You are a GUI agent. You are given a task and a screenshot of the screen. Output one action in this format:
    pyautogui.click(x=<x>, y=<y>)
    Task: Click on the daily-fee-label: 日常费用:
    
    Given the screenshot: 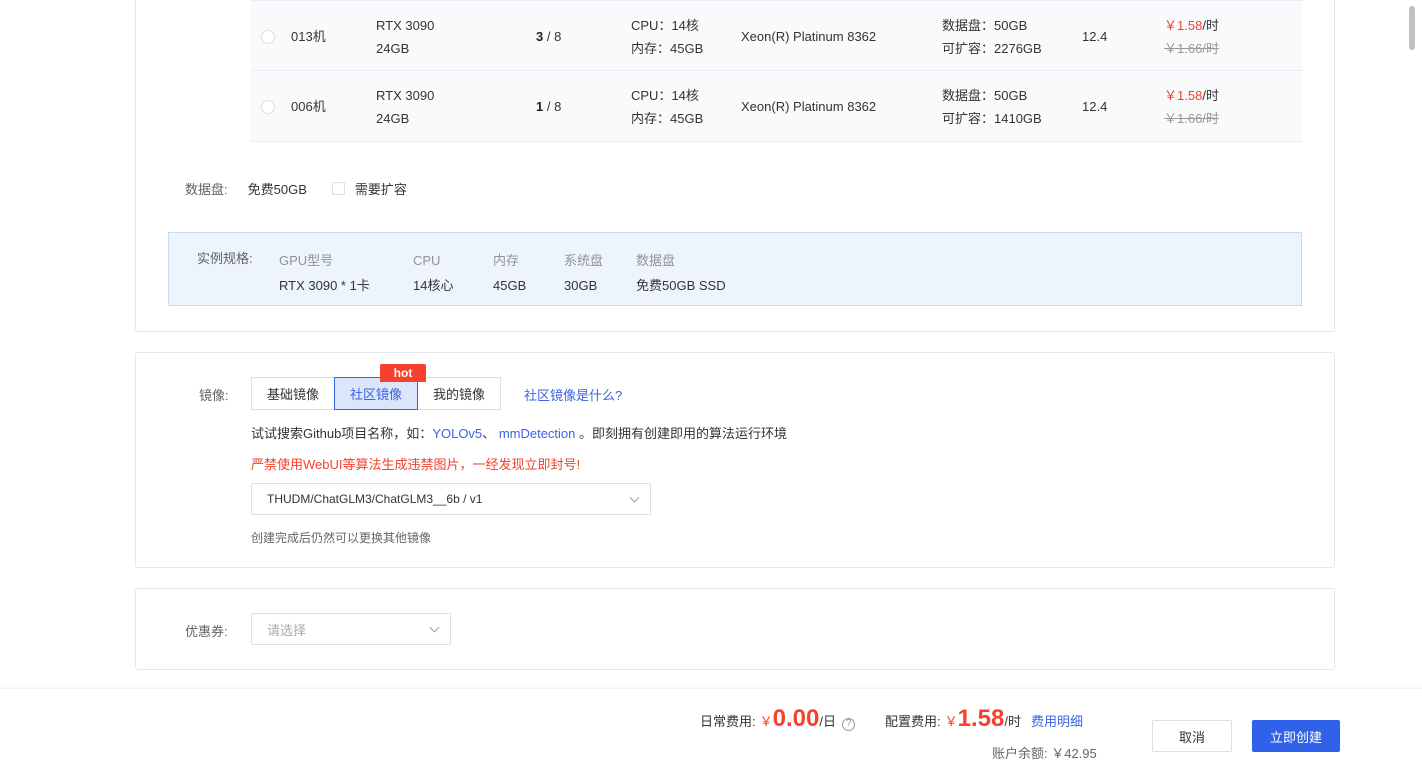 What is the action you would take?
    pyautogui.click(x=728, y=721)
    